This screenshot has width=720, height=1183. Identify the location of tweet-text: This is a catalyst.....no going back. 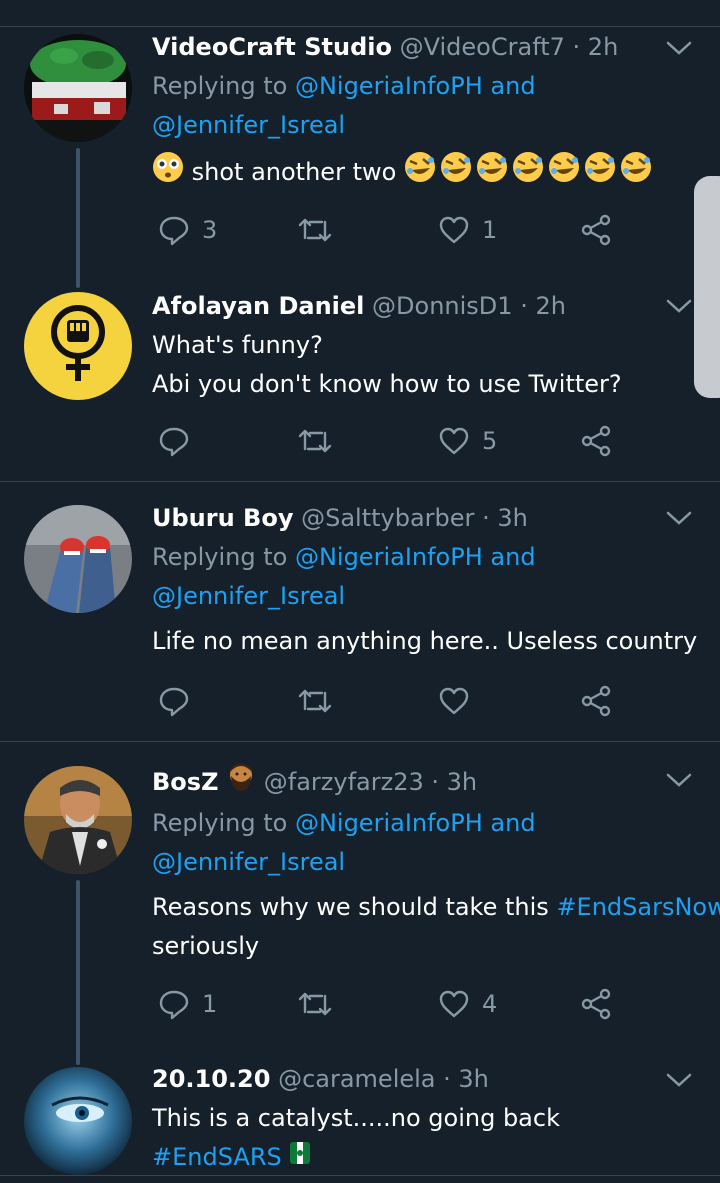
(356, 1118).